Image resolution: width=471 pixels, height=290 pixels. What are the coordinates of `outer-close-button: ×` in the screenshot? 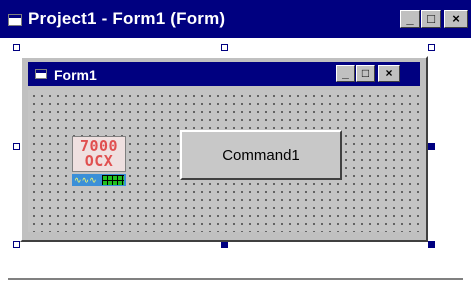 It's located at (456, 19).